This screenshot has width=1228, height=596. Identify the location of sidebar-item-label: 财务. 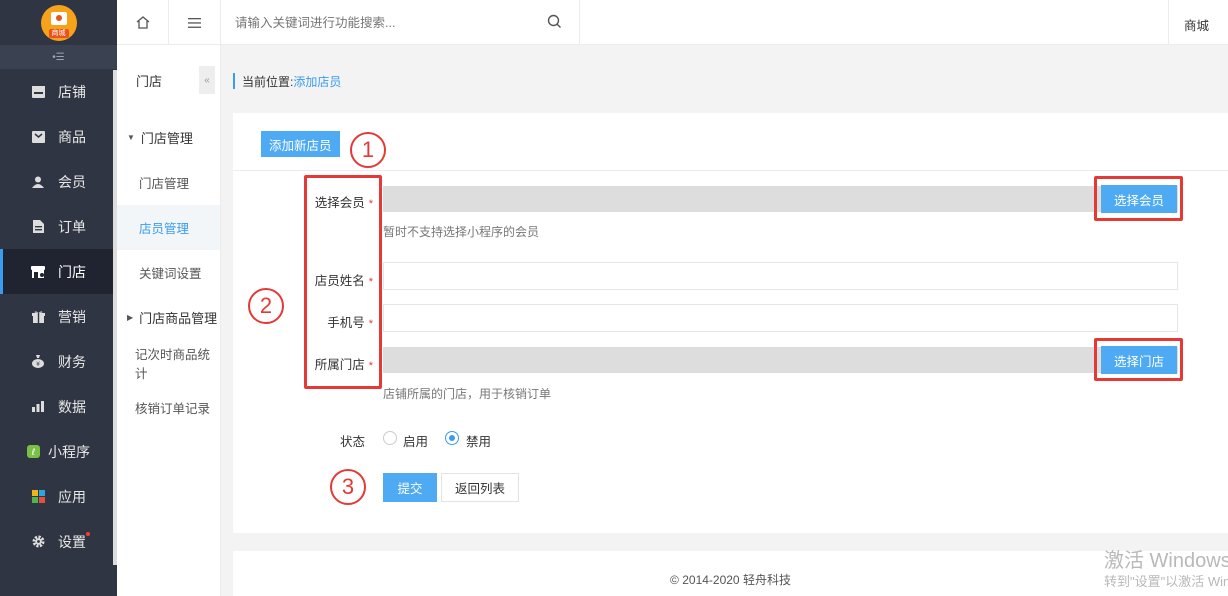
(72, 361).